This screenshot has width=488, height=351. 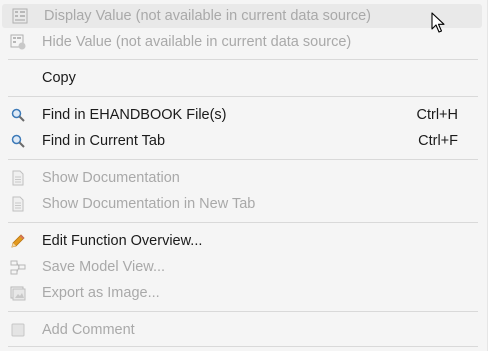 I want to click on menu-item-add-comment: Add Comment, so click(x=241, y=330).